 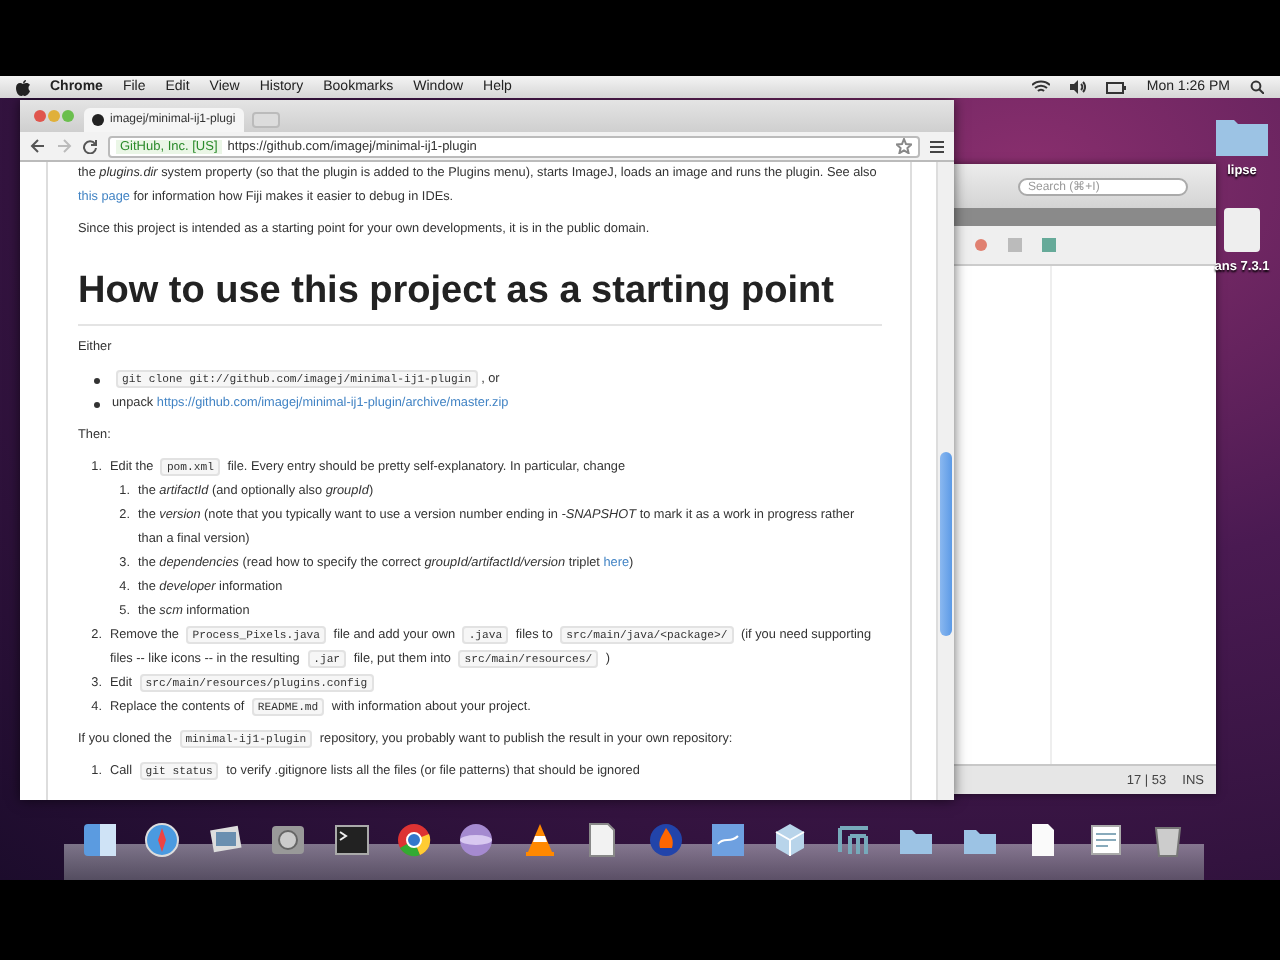 What do you see at coordinates (665, 840) in the screenshot?
I see `flame-icon` at bounding box center [665, 840].